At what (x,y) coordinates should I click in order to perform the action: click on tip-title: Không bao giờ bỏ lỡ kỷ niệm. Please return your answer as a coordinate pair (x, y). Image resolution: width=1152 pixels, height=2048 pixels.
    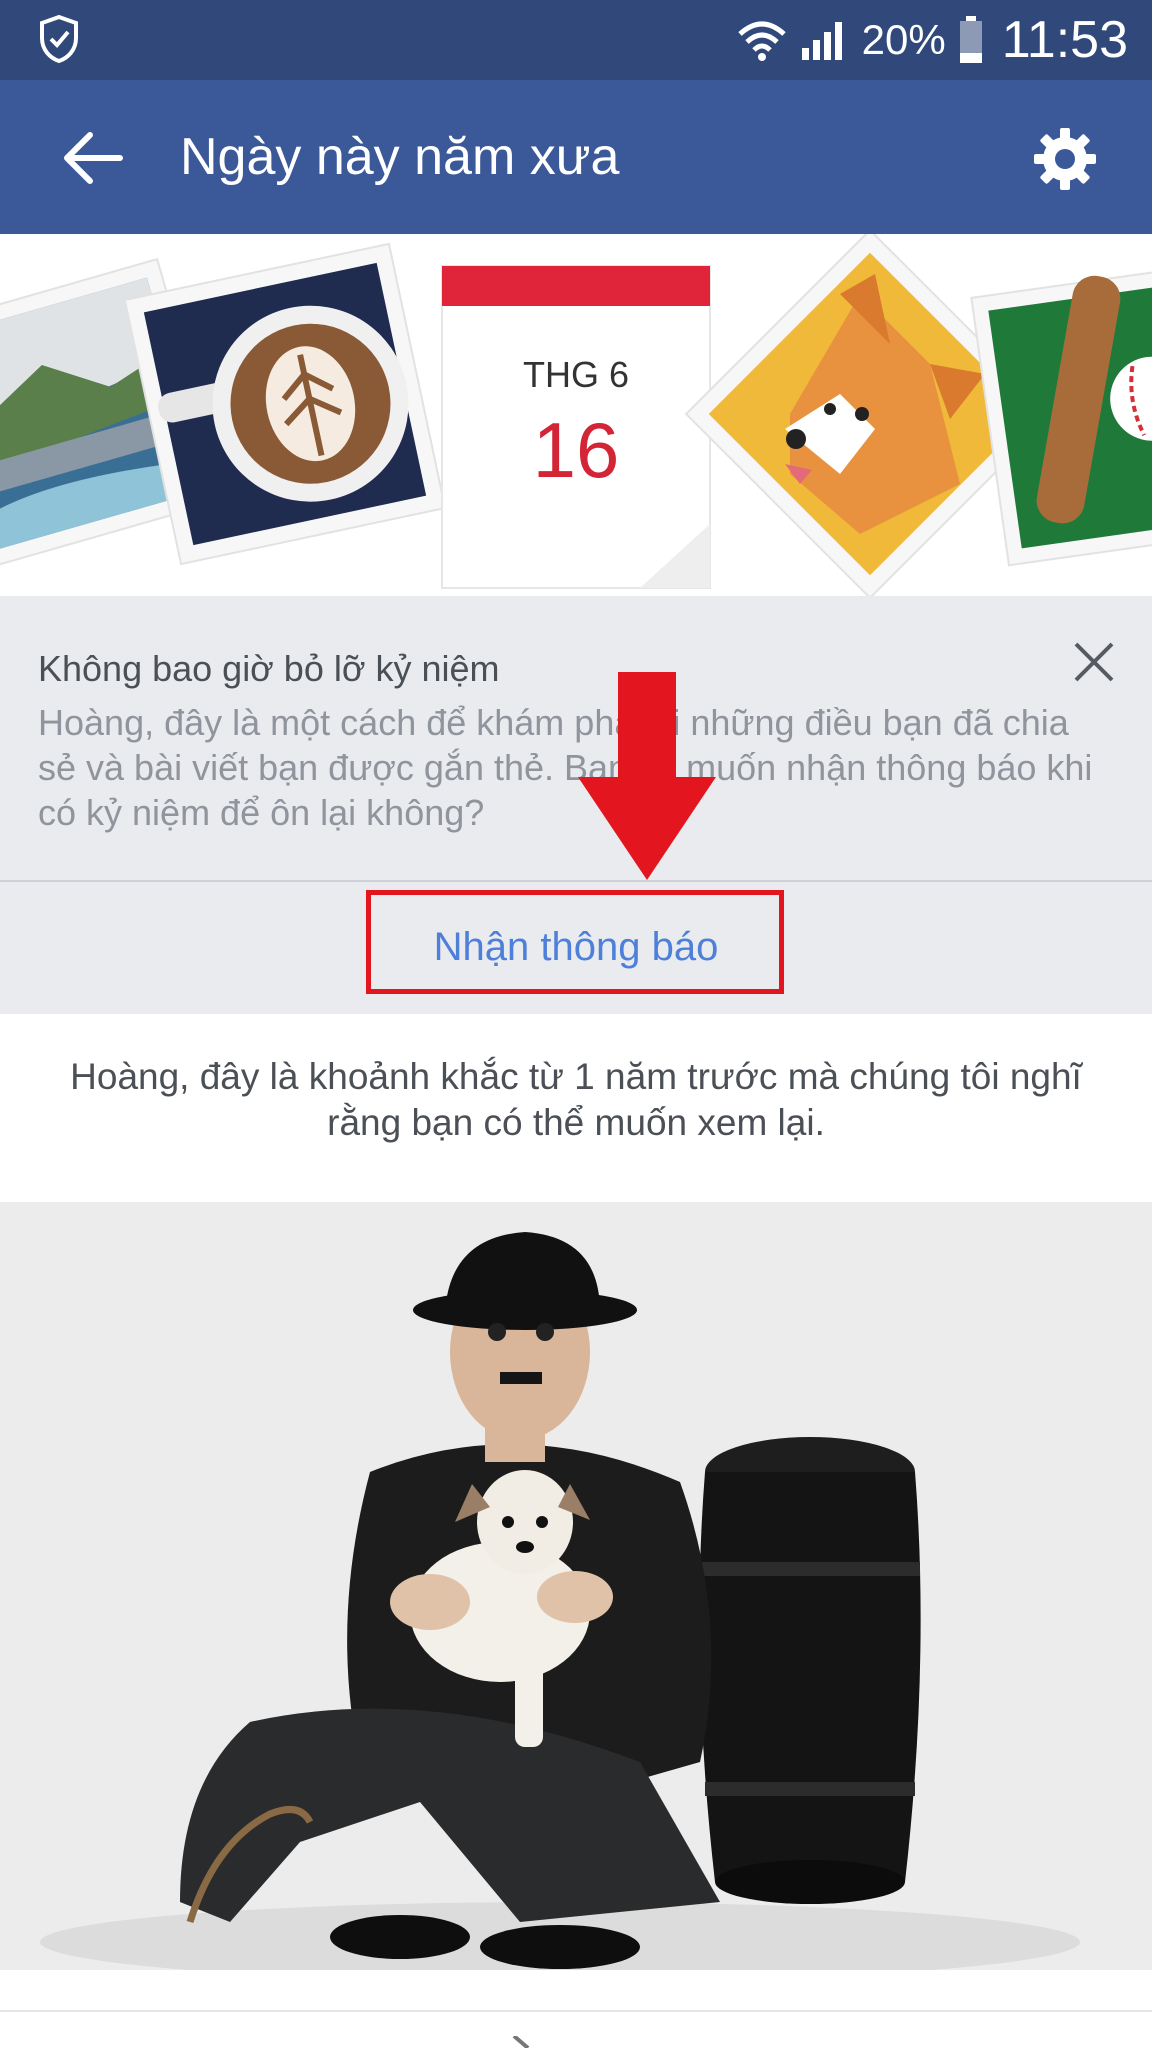
    Looking at the image, I should click on (269, 668).